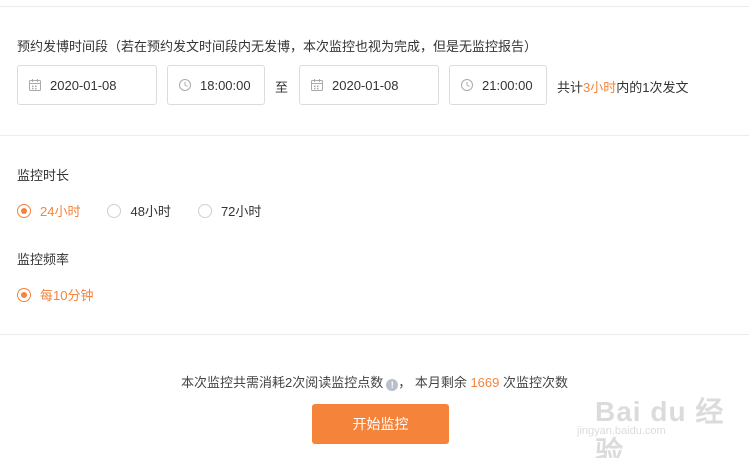  I want to click on top-divider, so click(374, 6).